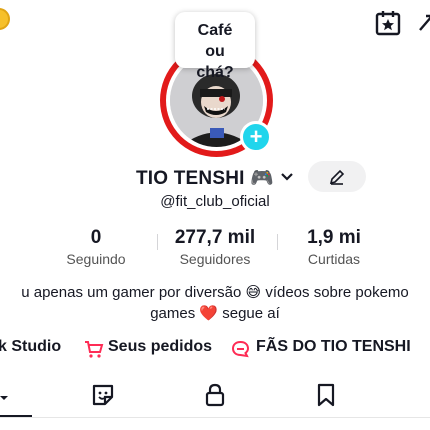 The width and height of the screenshot is (430, 430). I want to click on bookmark-icon, so click(326, 395).